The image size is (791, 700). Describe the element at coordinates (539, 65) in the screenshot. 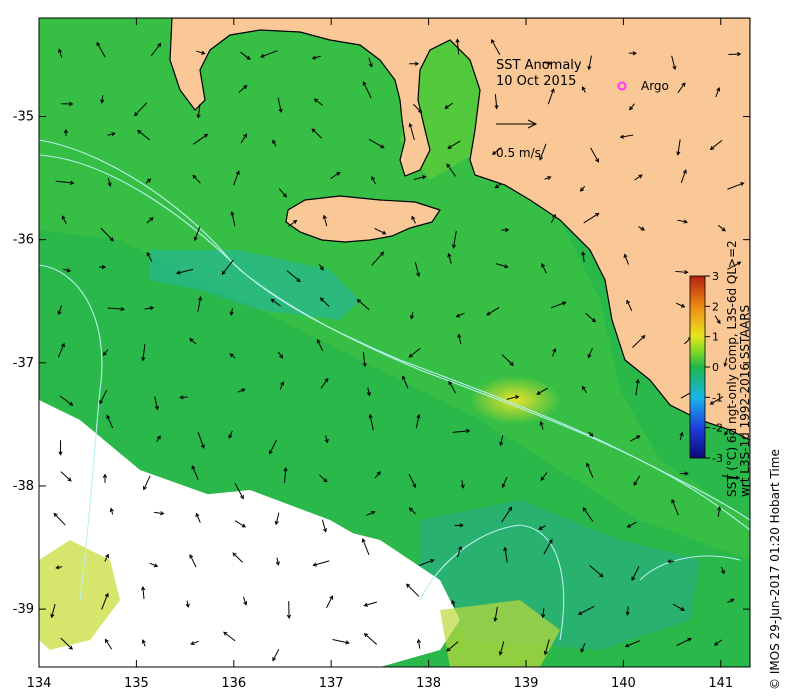

I see `map-title: SST Anomaly` at that location.